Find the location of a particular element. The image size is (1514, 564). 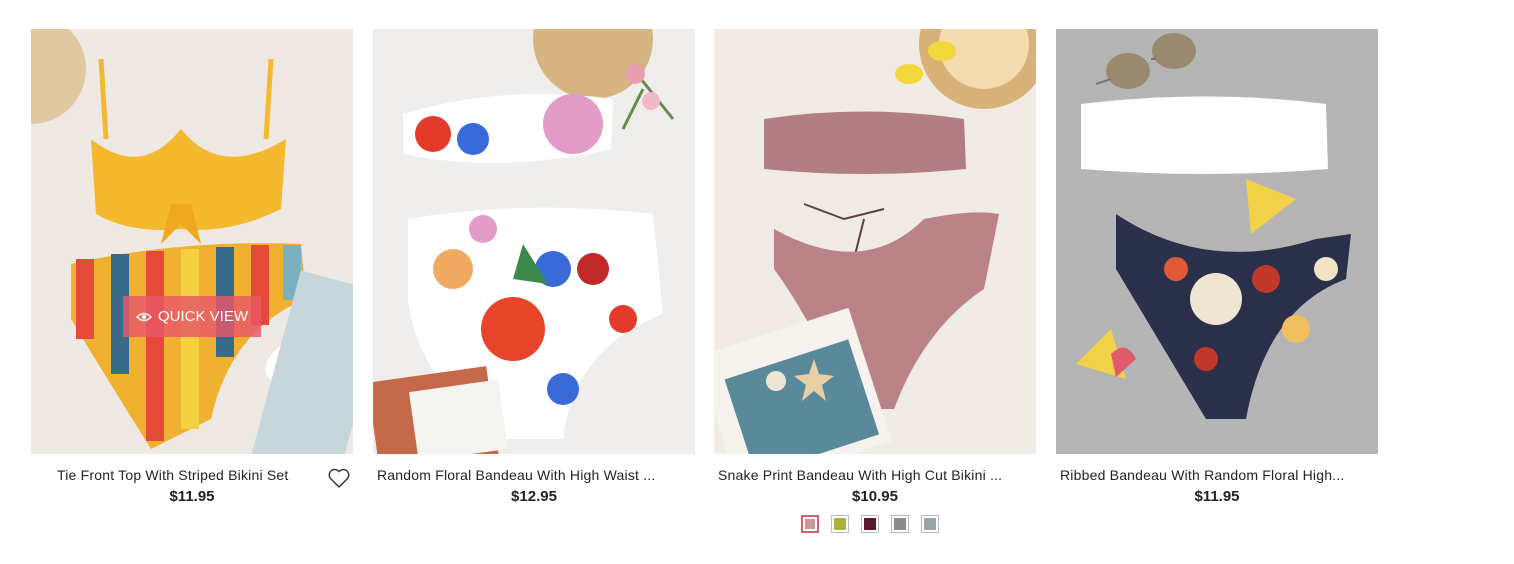

product-price: $10.95 is located at coordinates (875, 496).